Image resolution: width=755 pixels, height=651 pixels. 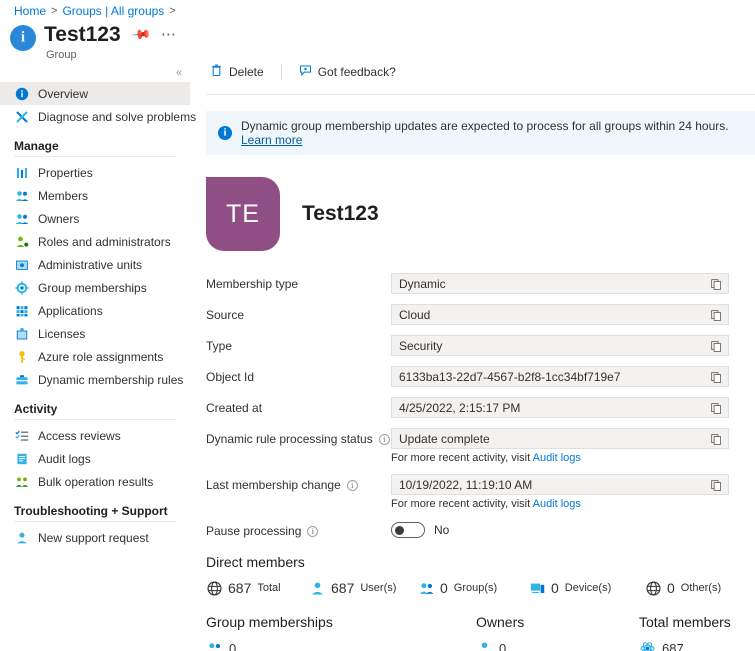 What do you see at coordinates (560, 314) in the screenshot?
I see `source-field: Cloud` at bounding box center [560, 314].